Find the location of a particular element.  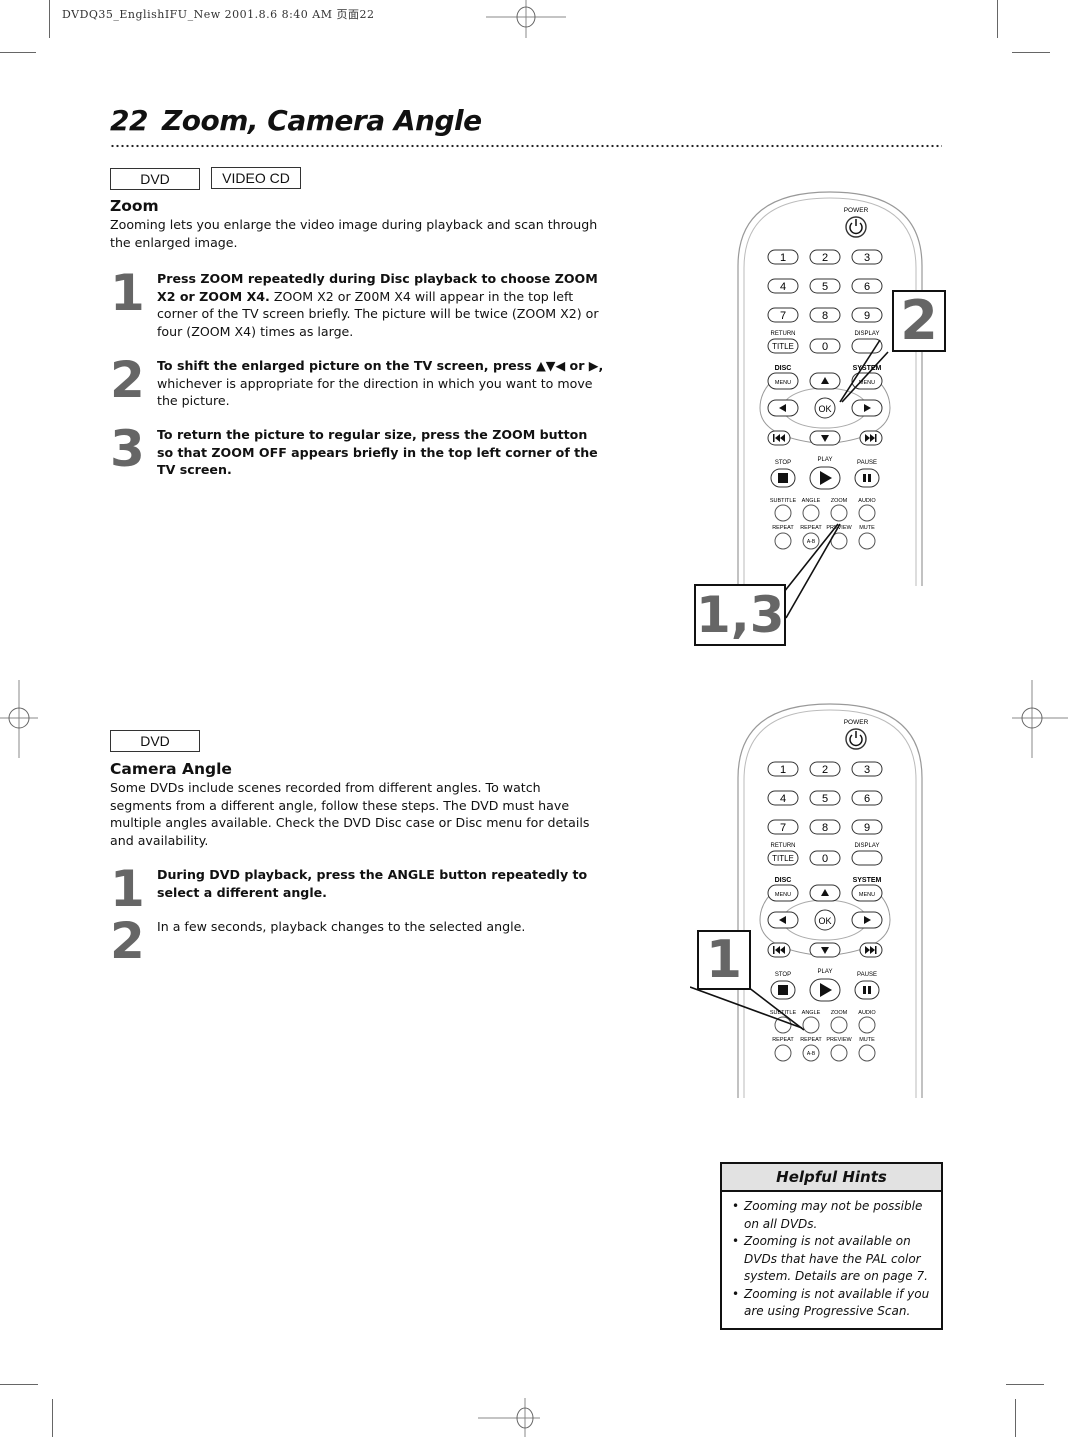

helpful-hints-title: Helpful Hints is located at coordinates (831, 1178).